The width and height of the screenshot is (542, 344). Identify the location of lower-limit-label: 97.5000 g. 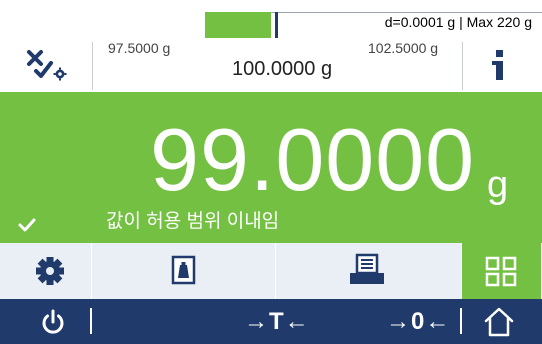
(139, 48).